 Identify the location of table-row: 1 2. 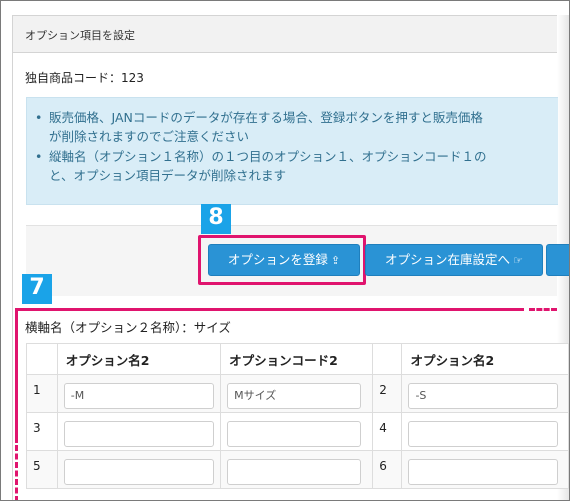
(297, 393).